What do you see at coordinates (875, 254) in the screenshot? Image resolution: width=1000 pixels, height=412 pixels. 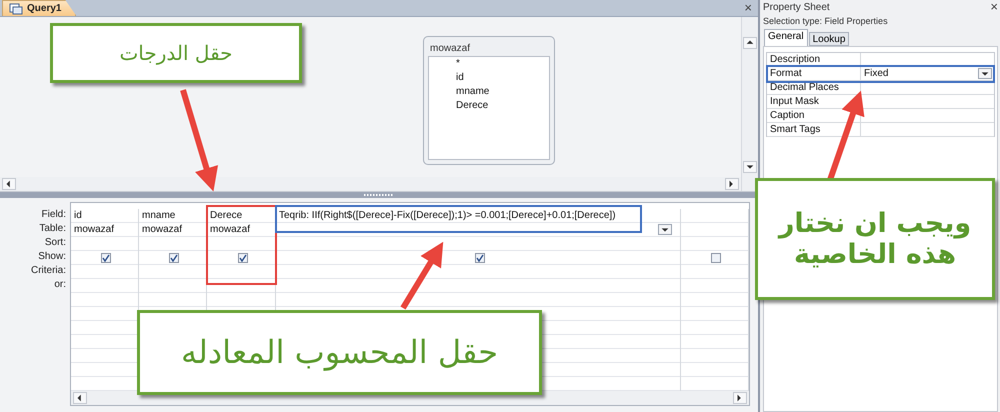 I see `callout-text: هذه الخاصية` at bounding box center [875, 254].